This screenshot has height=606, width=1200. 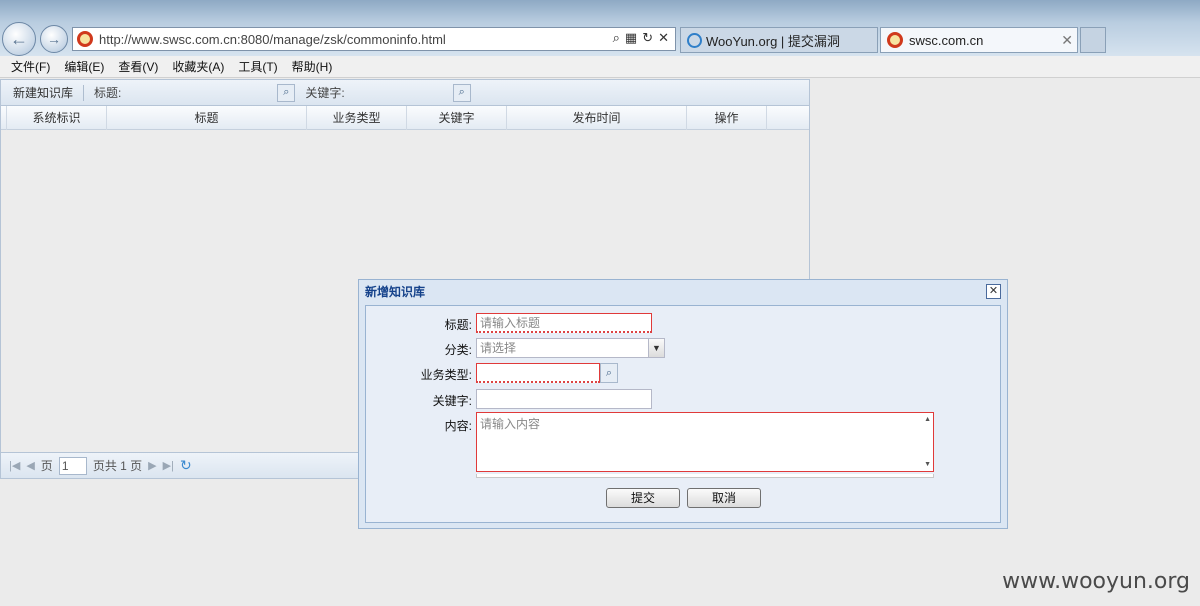 I want to click on menu-help: 帮助(H), so click(x=312, y=66).